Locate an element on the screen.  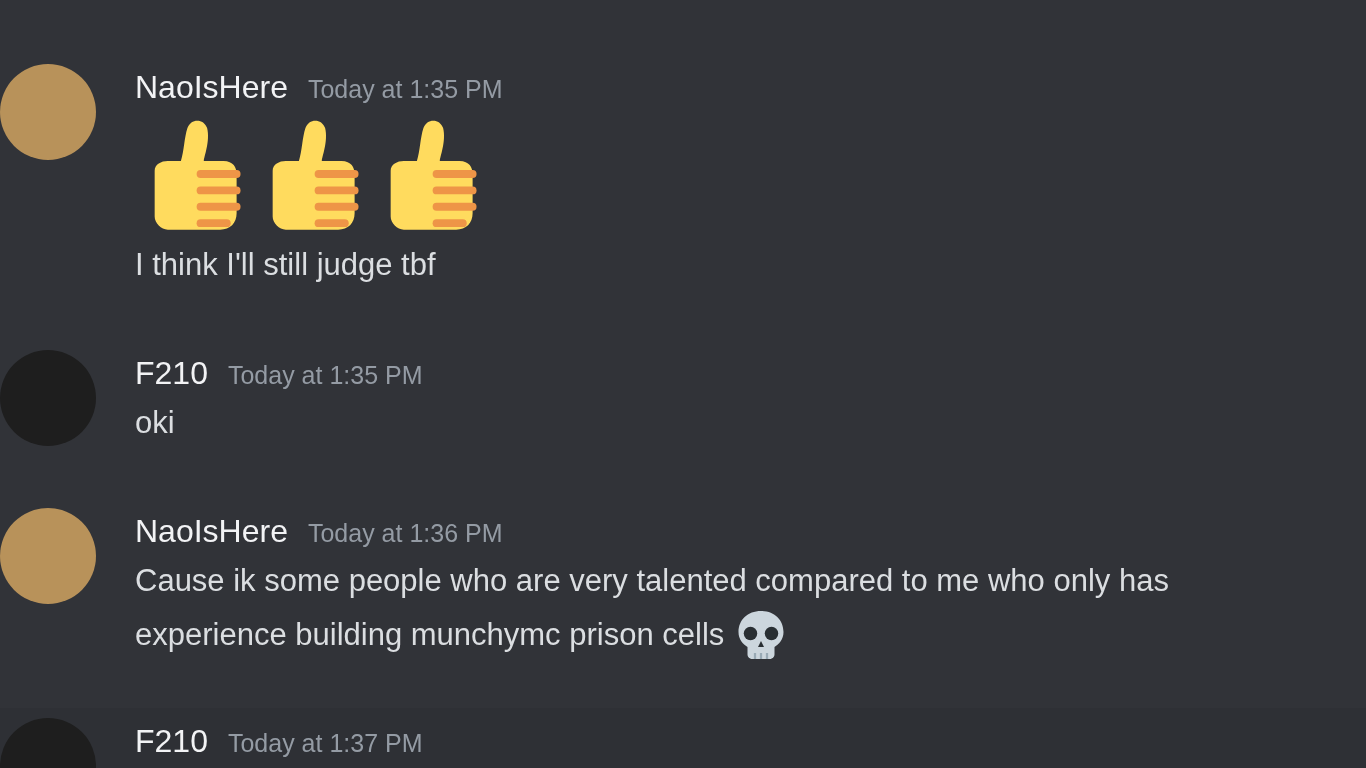
message-text: experience building munchymc prison cells is located at coordinates (430, 634).